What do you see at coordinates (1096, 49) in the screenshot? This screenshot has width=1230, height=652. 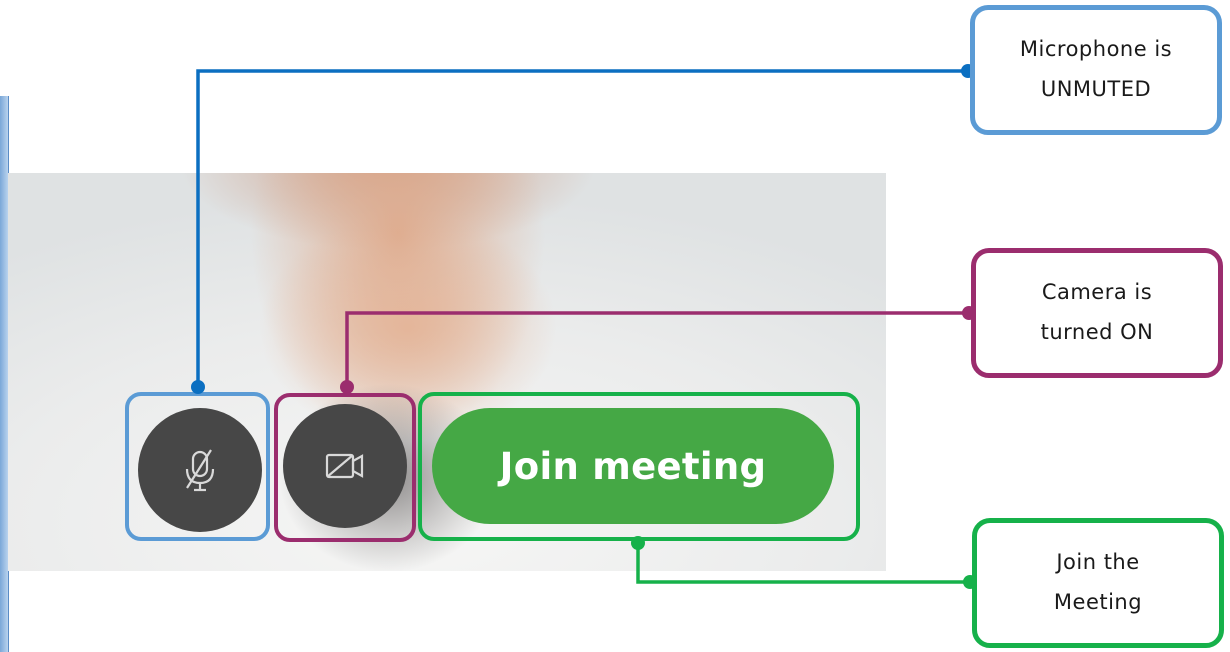 I see `callout-line: Microphone is` at bounding box center [1096, 49].